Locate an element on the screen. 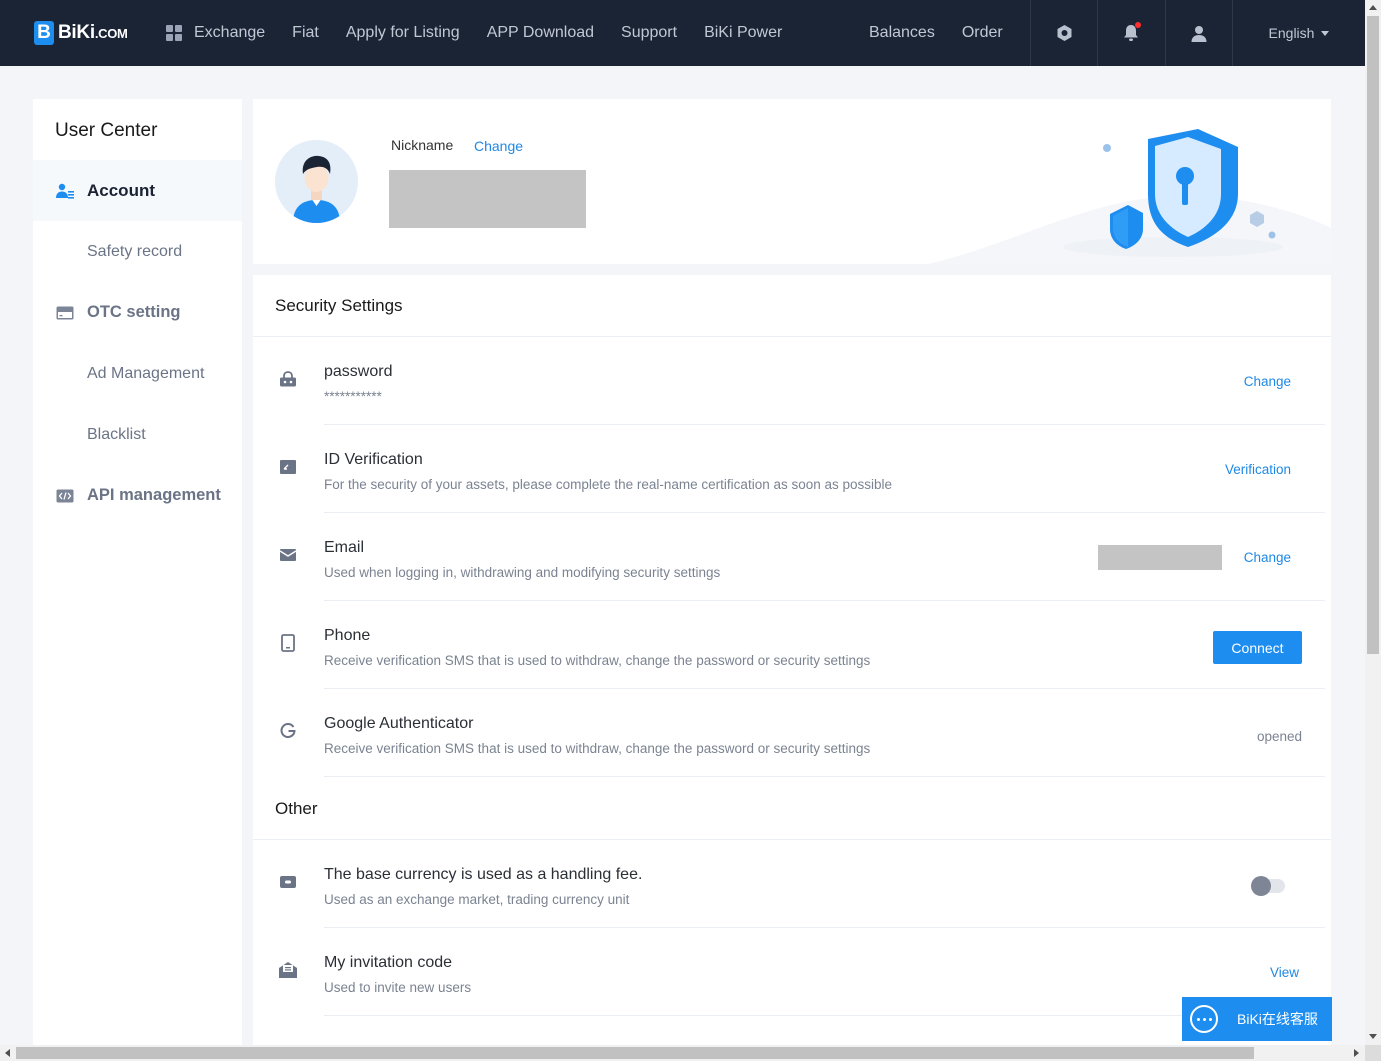  password-masked-value: *********** is located at coordinates (353, 396).